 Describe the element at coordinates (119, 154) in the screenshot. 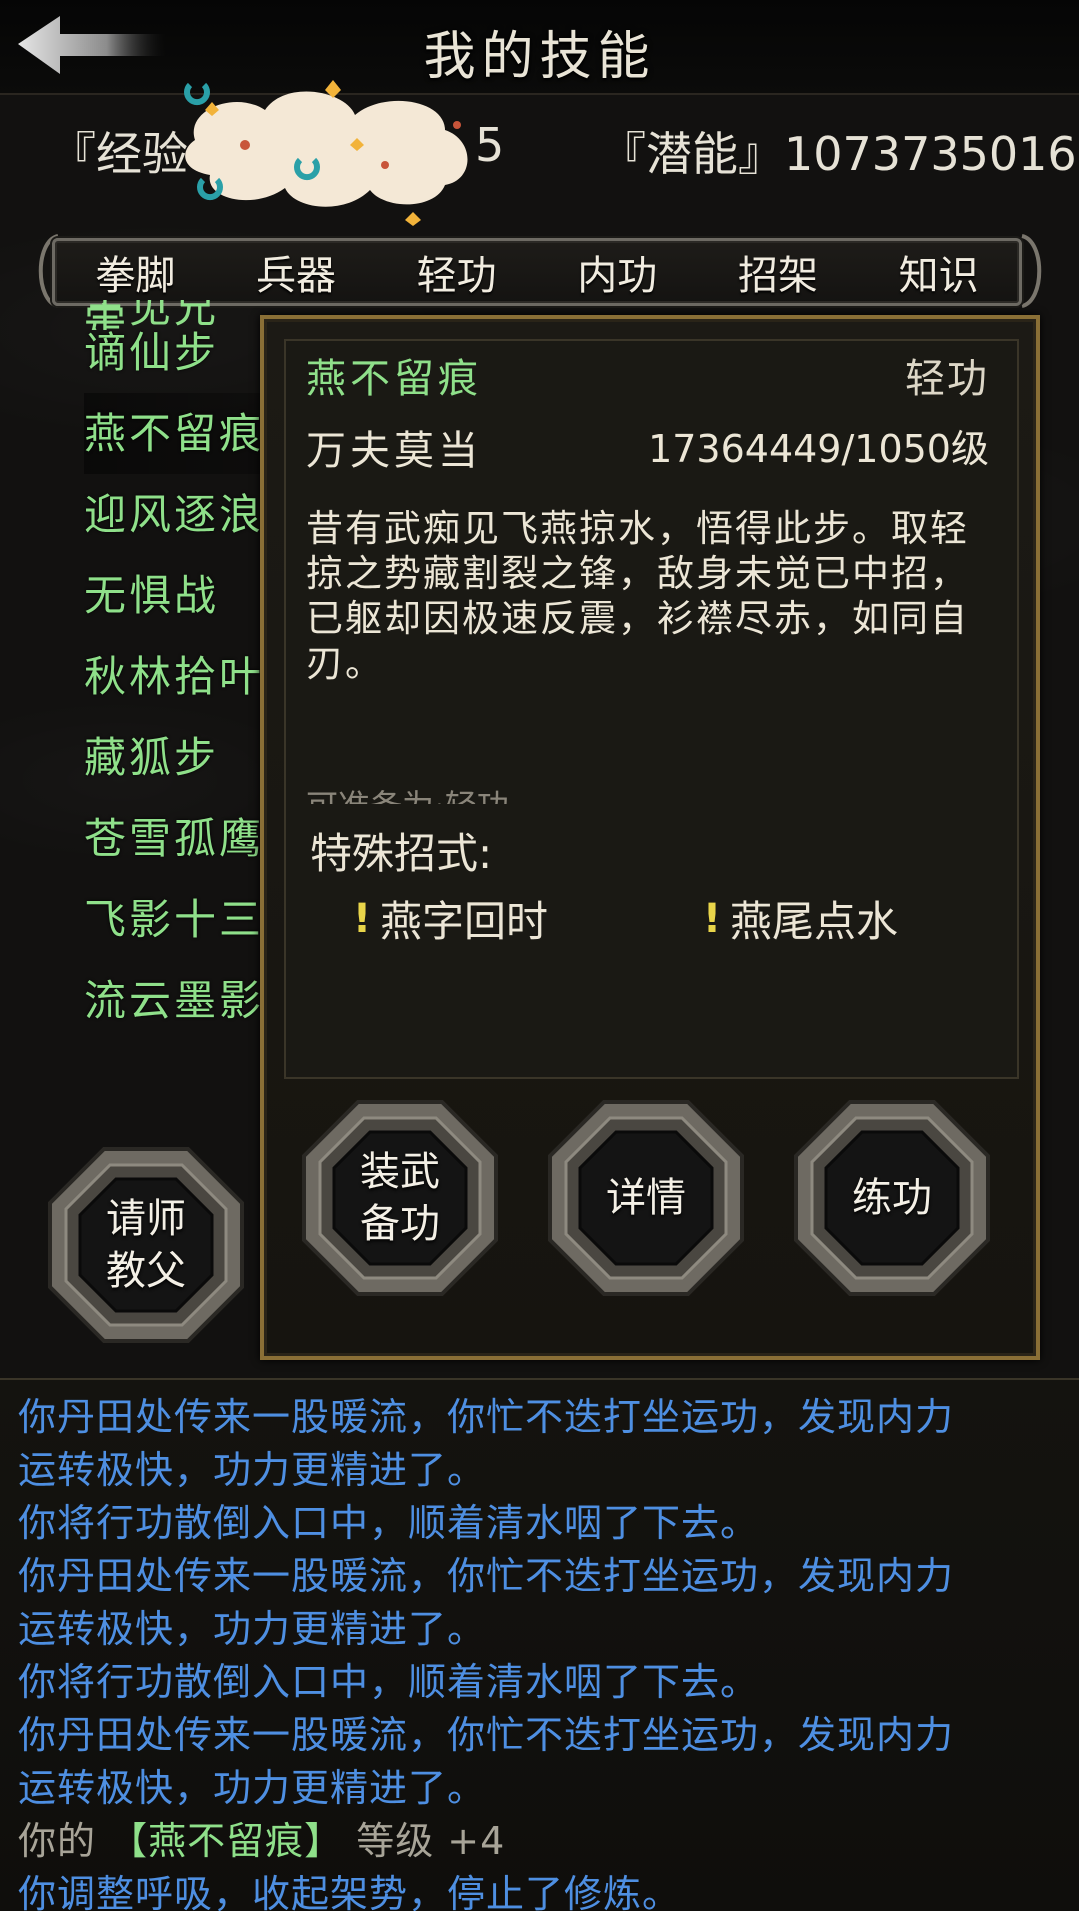

I see `experience-label: 『经验` at that location.